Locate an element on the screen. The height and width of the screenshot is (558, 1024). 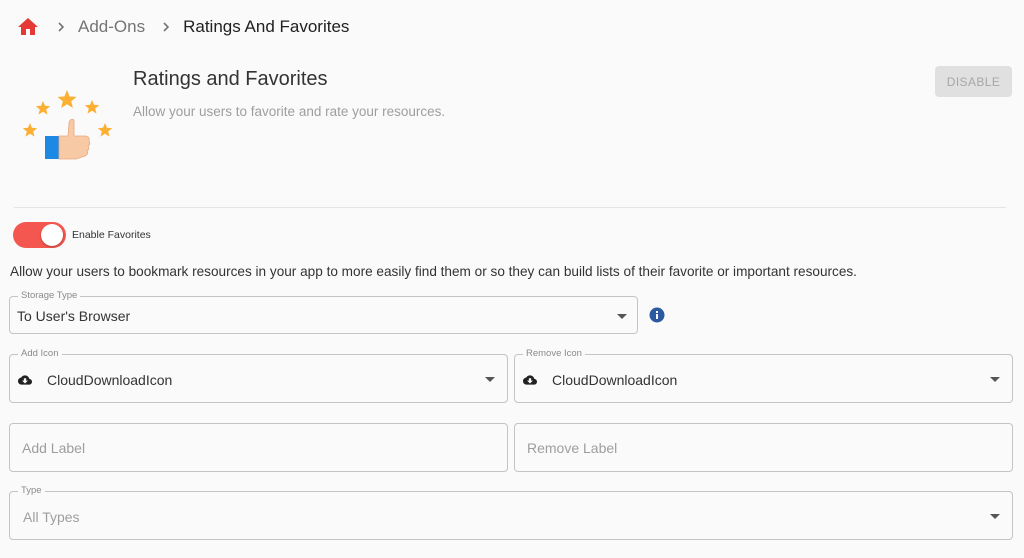
type-select: Type All Types is located at coordinates (511, 512).